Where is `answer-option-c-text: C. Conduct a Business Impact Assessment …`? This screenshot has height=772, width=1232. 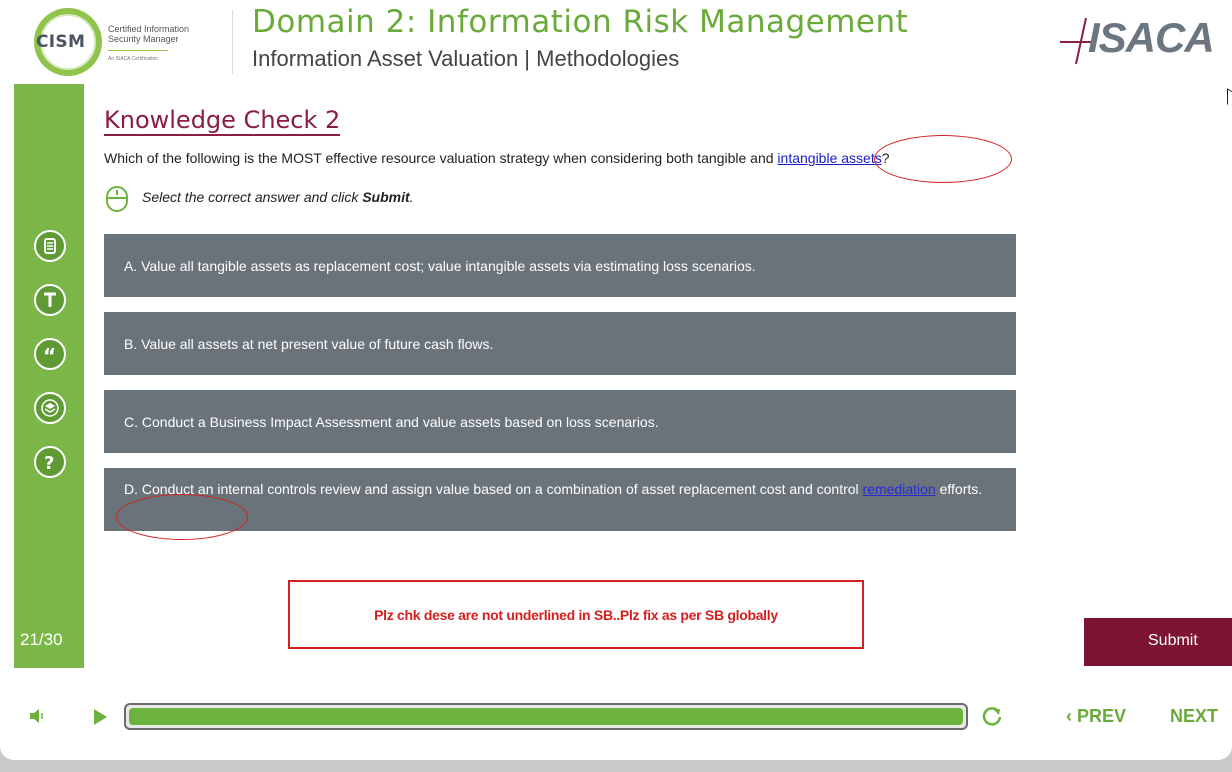
answer-option-c-text: C. Conduct a Business Impact Assessment … is located at coordinates (391, 422).